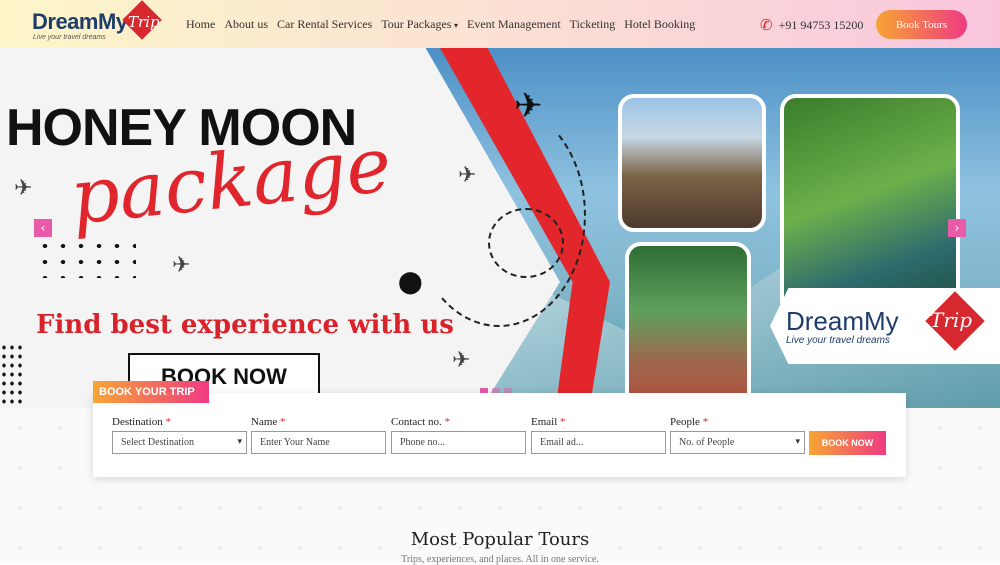  I want to click on dot-grid-decoration, so click(86, 258).